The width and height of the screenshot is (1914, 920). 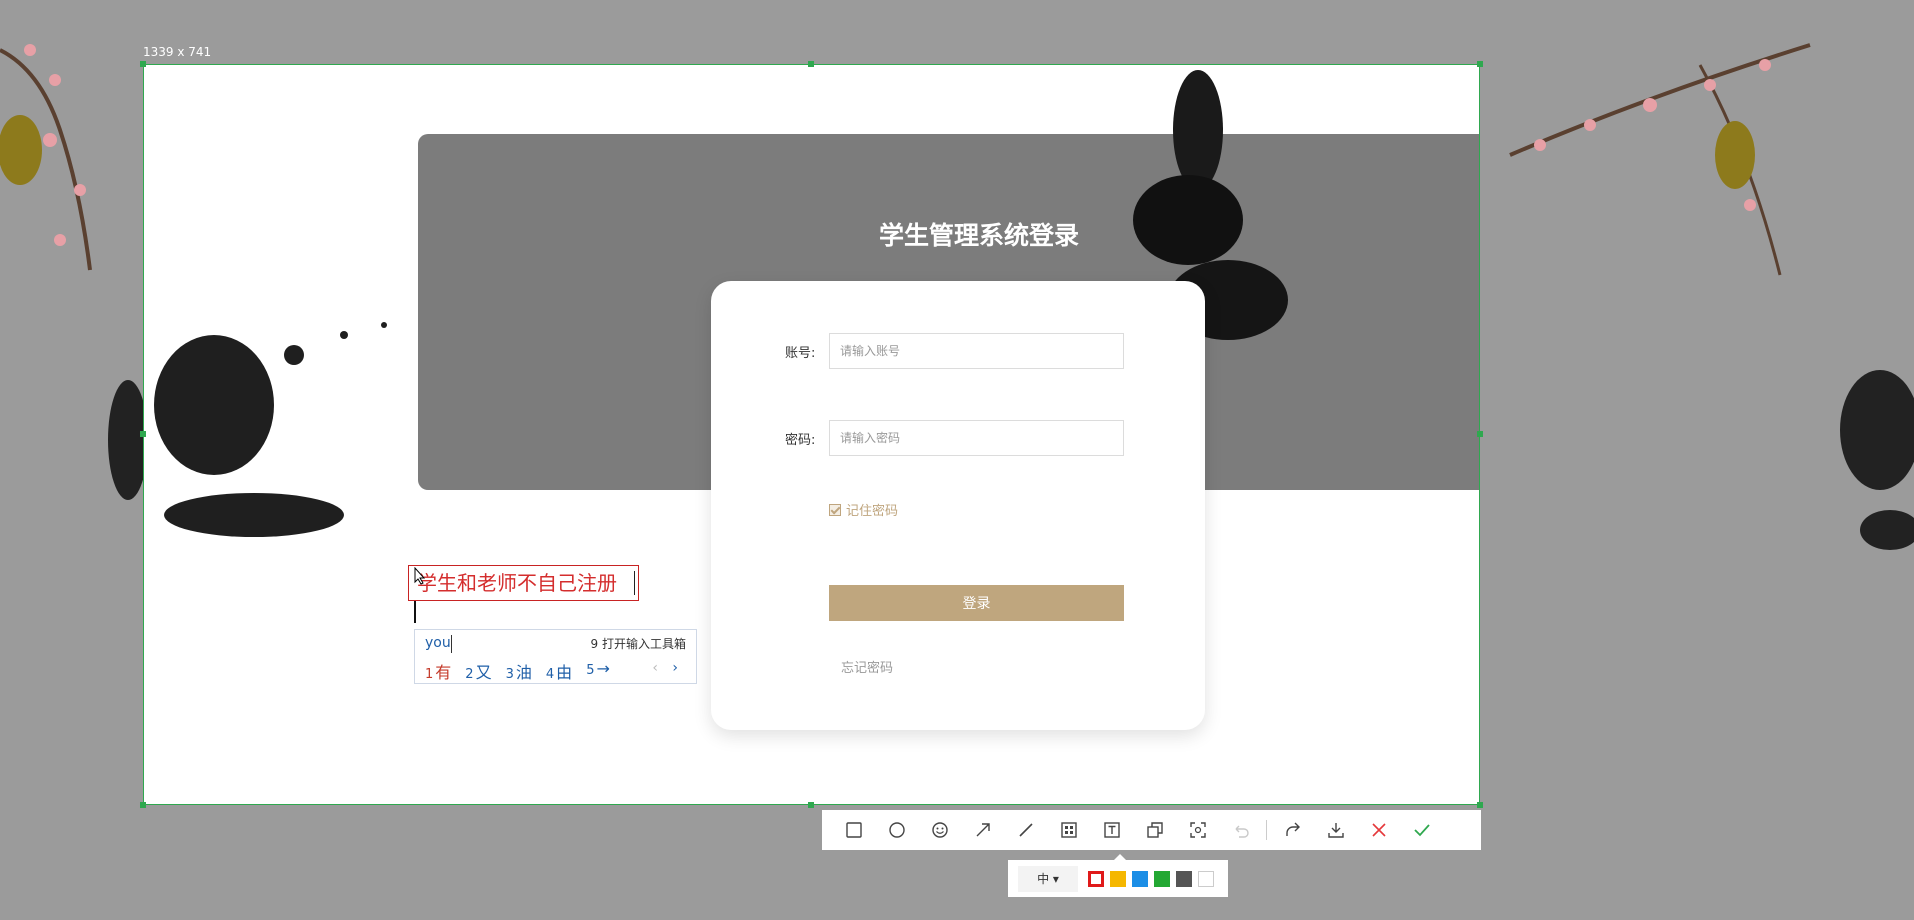 What do you see at coordinates (811, 64) in the screenshot?
I see `resize-handle-top` at bounding box center [811, 64].